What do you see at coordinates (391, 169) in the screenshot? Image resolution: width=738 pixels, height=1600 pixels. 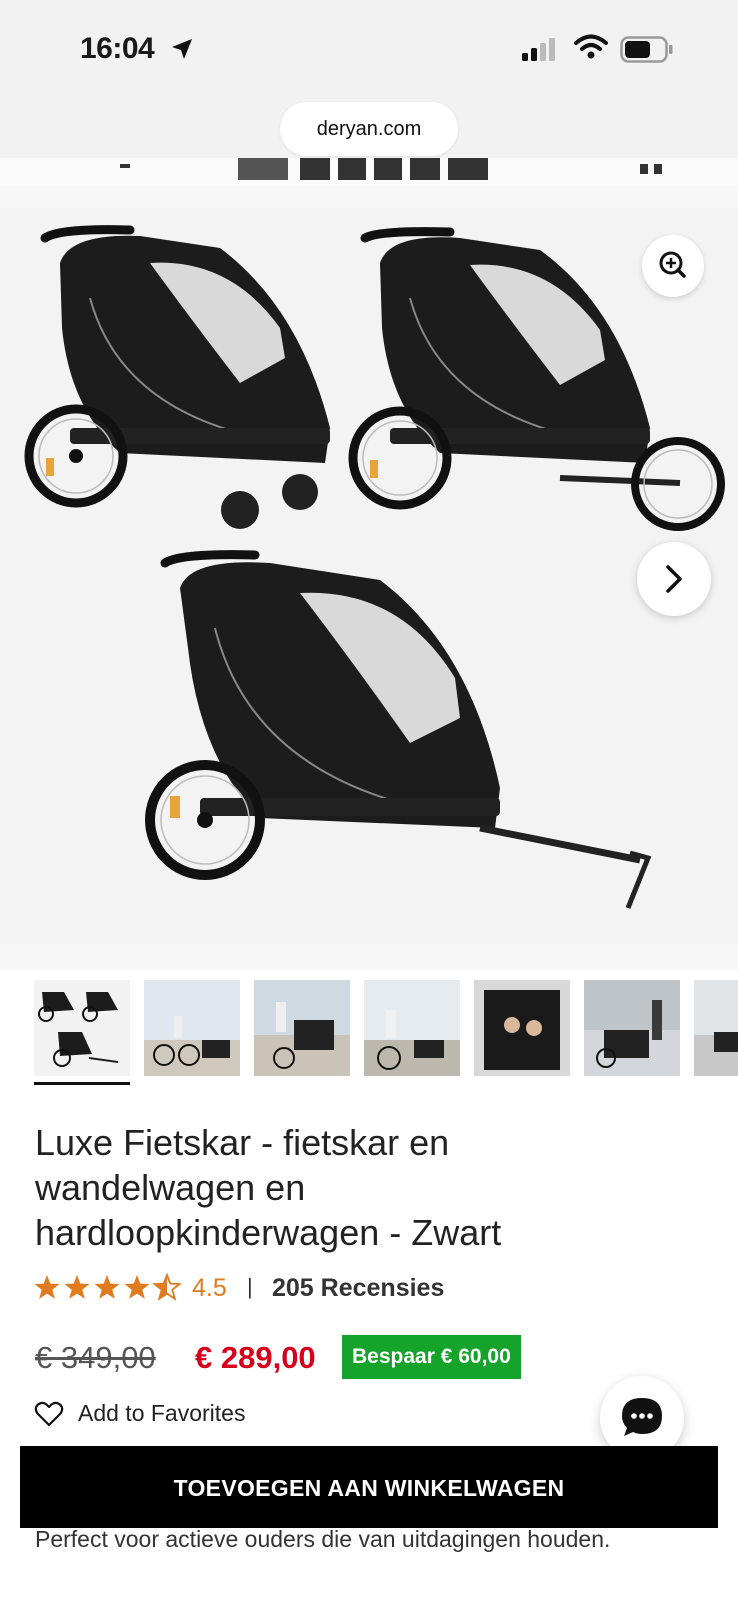 I see `brand-logo-partial-icon` at bounding box center [391, 169].